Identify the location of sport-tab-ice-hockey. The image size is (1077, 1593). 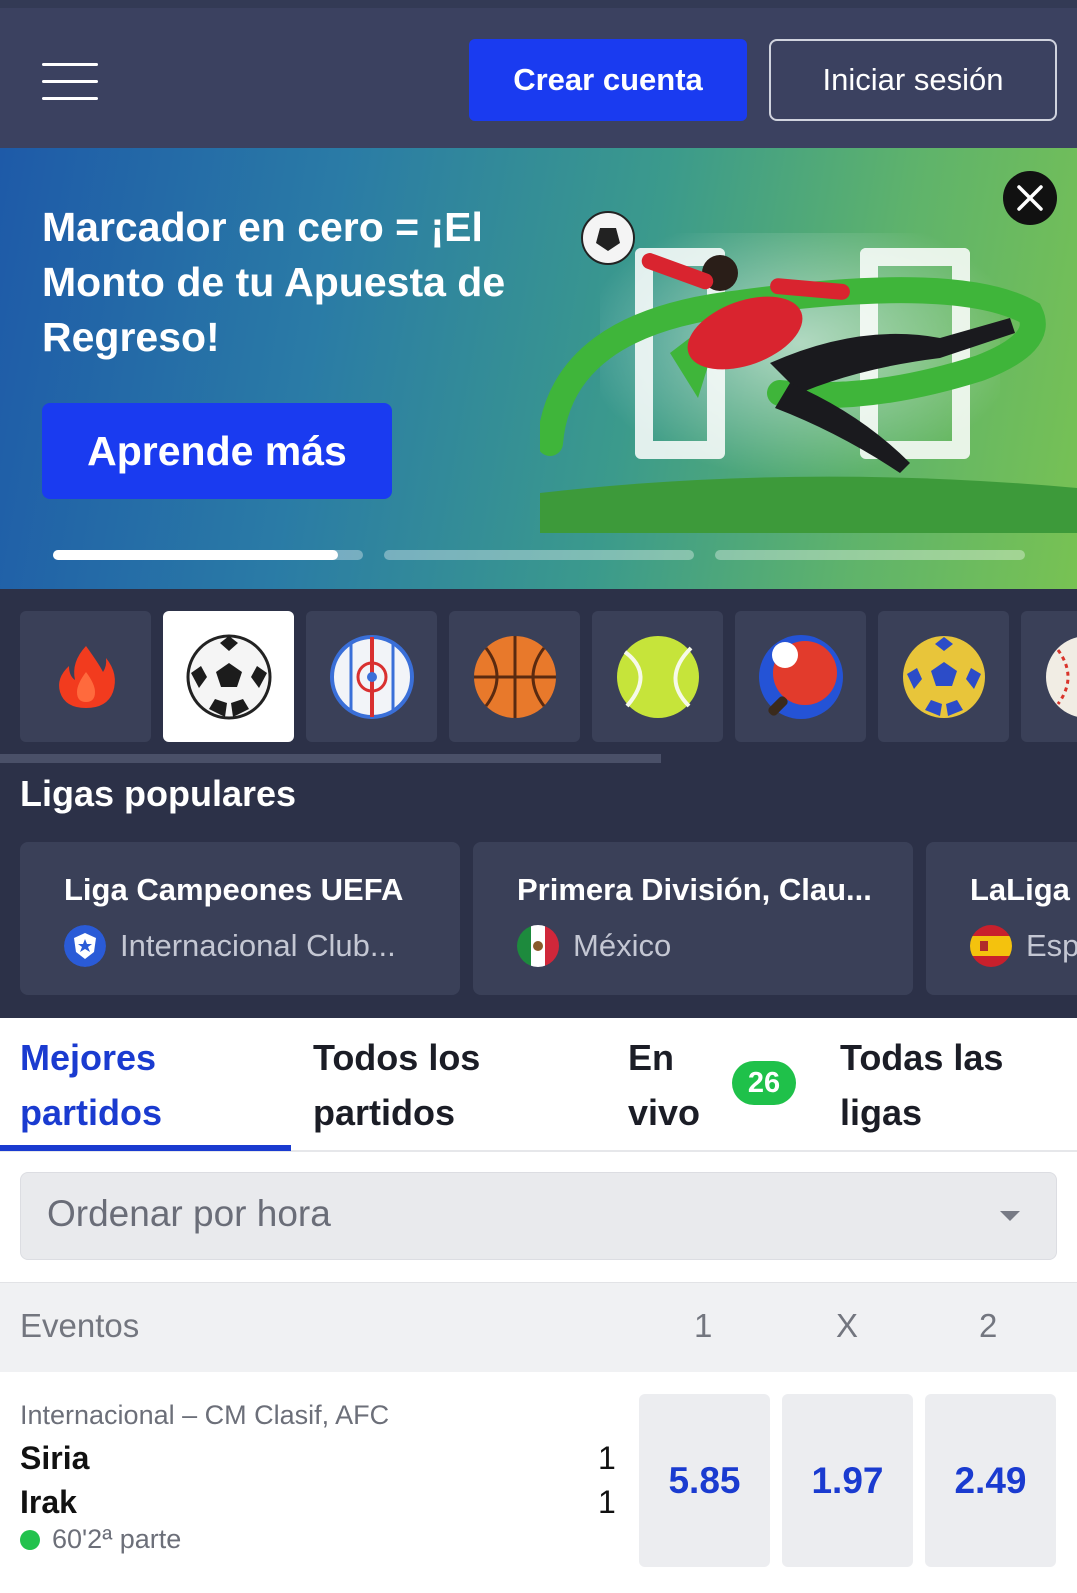
(371, 676).